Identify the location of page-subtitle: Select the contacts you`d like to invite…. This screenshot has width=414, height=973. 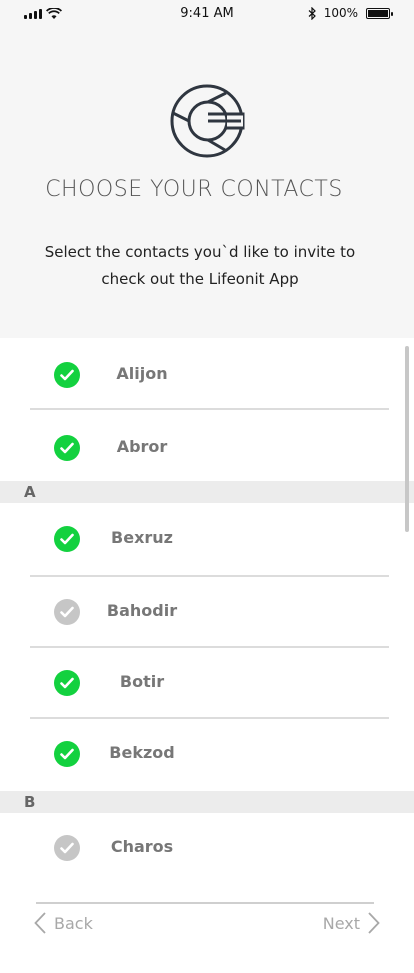
(200, 266).